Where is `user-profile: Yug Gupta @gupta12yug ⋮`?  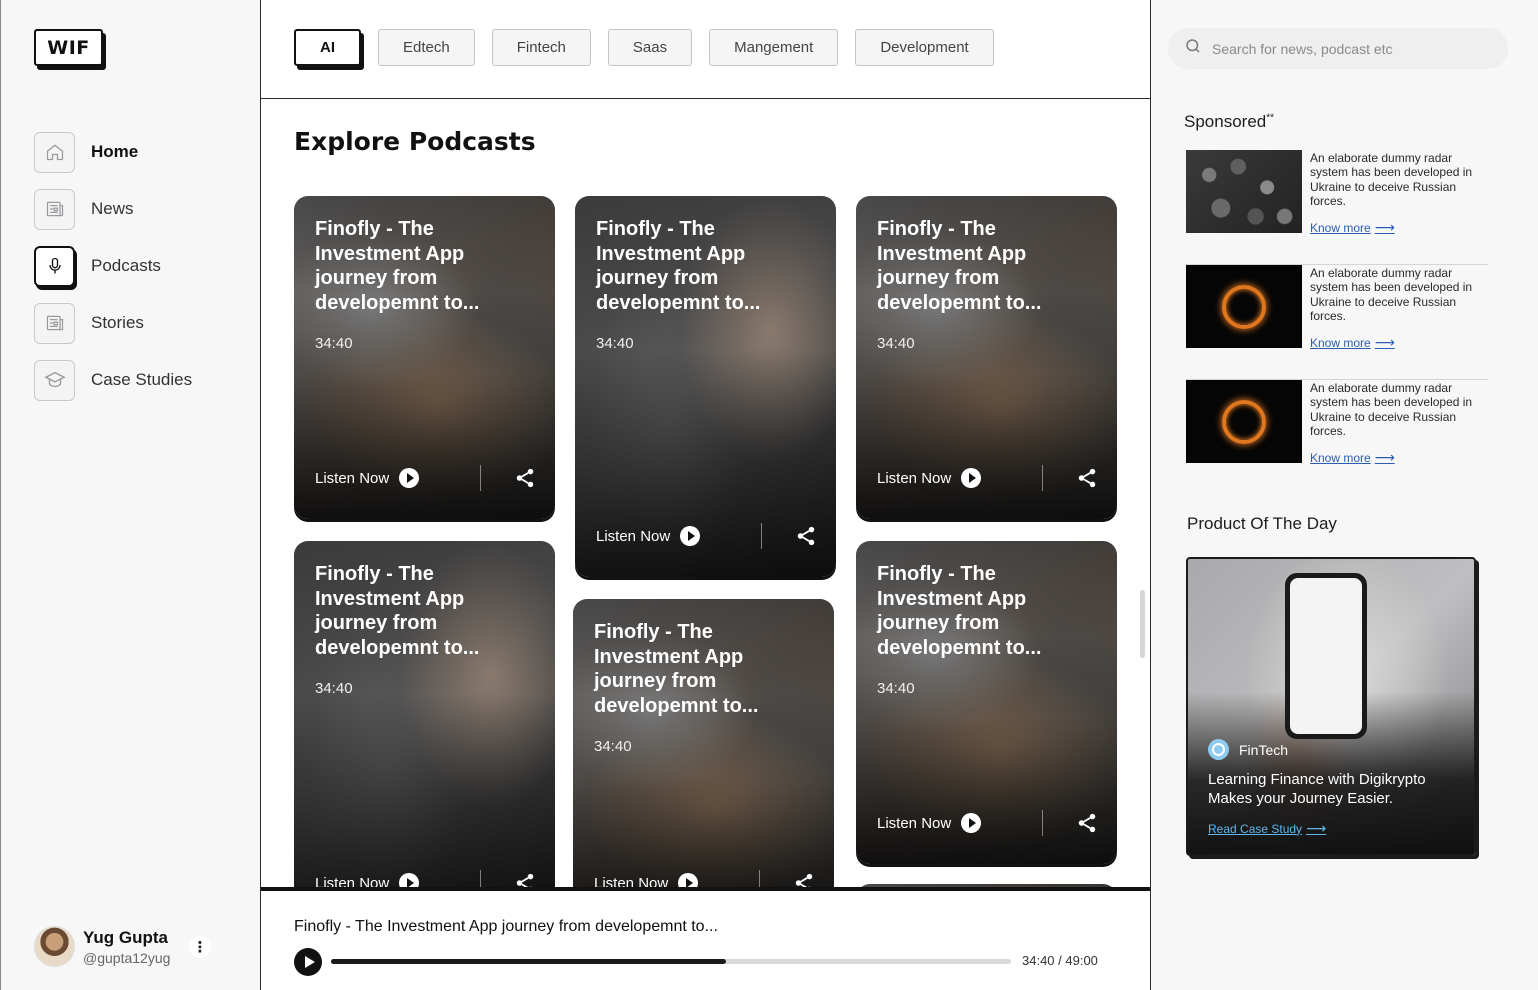
user-profile: Yug Gupta @gupta12yug ⋮ is located at coordinates (122, 946).